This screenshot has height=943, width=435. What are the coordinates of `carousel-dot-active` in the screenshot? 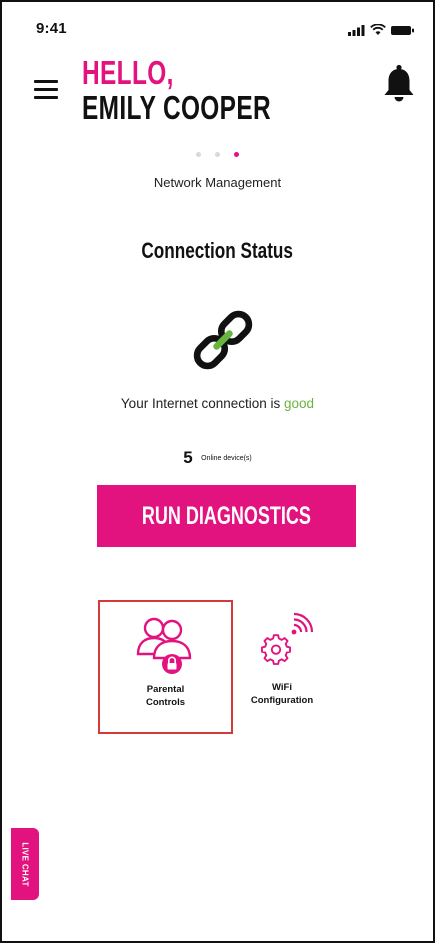 It's located at (236, 154).